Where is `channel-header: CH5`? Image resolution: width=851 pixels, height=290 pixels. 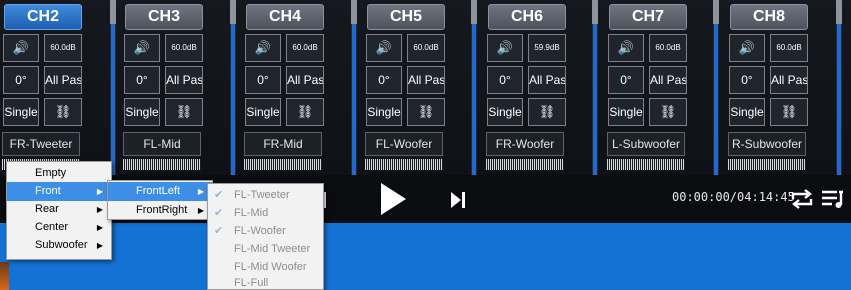
channel-header: CH5 is located at coordinates (406, 17).